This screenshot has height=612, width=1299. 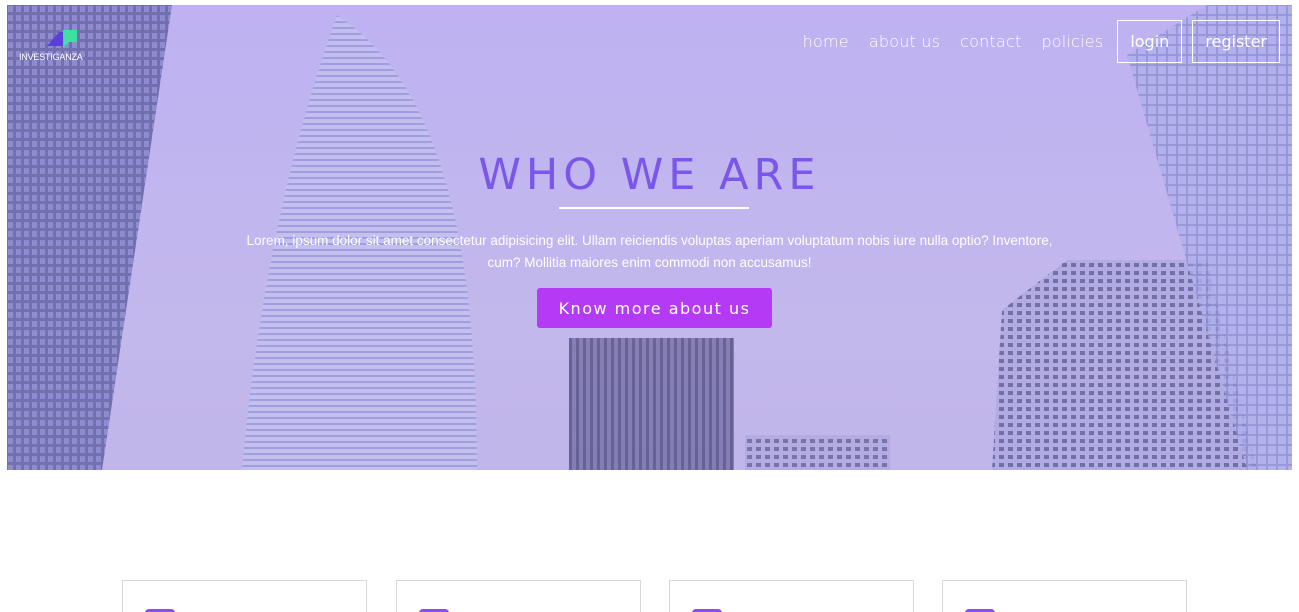 What do you see at coordinates (649, 175) in the screenshot?
I see `hero-title: WHO WE ARE` at bounding box center [649, 175].